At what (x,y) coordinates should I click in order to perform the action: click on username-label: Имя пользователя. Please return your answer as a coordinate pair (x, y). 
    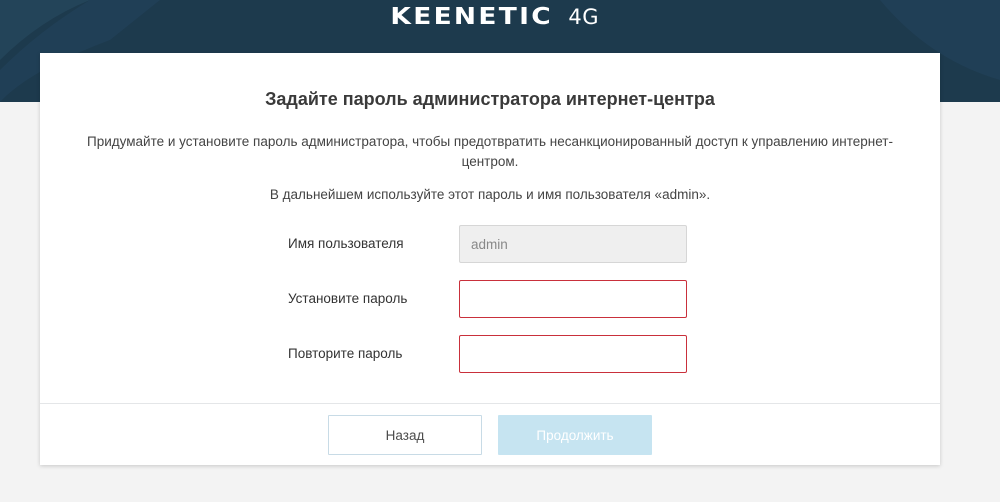
    Looking at the image, I should click on (346, 243).